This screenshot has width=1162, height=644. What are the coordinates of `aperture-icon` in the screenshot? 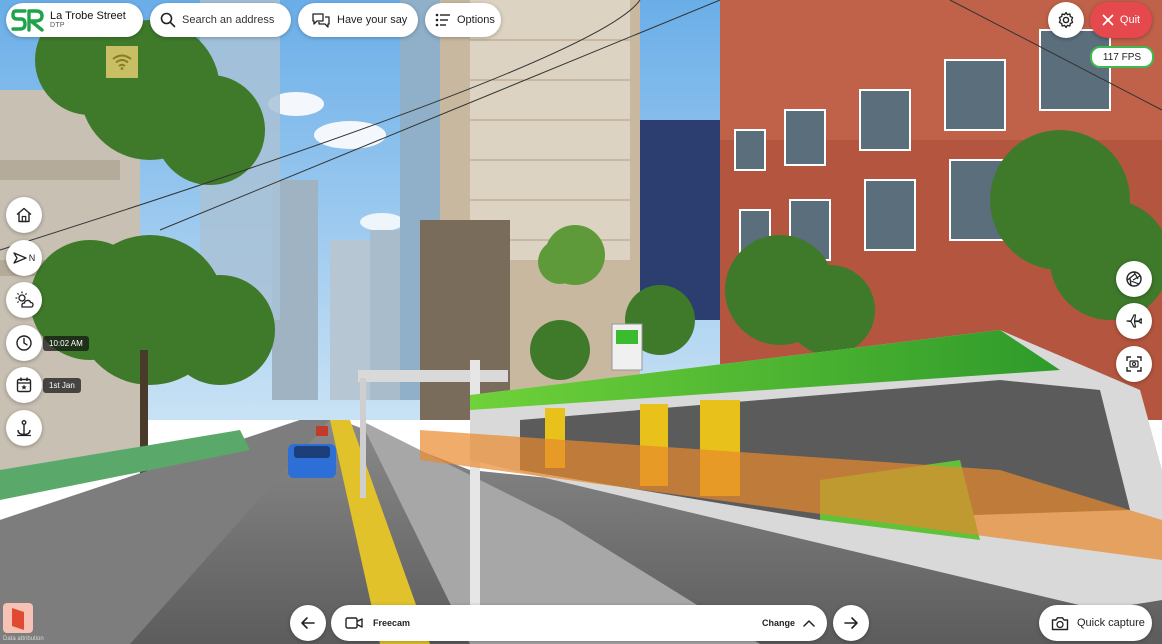 It's located at (1134, 279).